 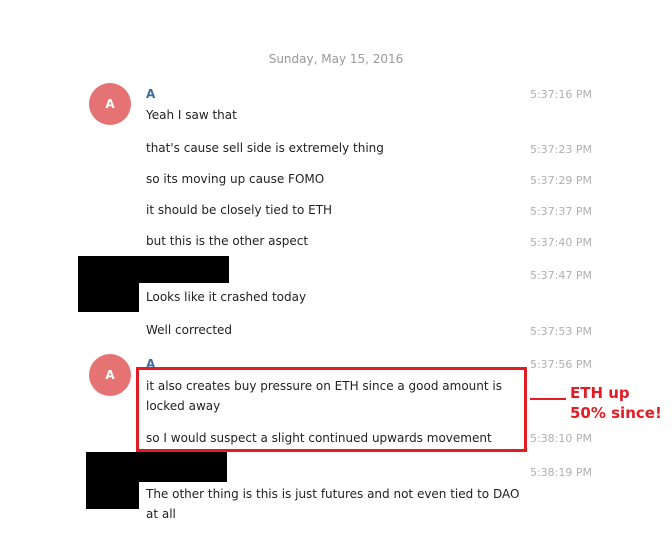 I want to click on message-timestamp: 5:37:53 PM, so click(x=560, y=331).